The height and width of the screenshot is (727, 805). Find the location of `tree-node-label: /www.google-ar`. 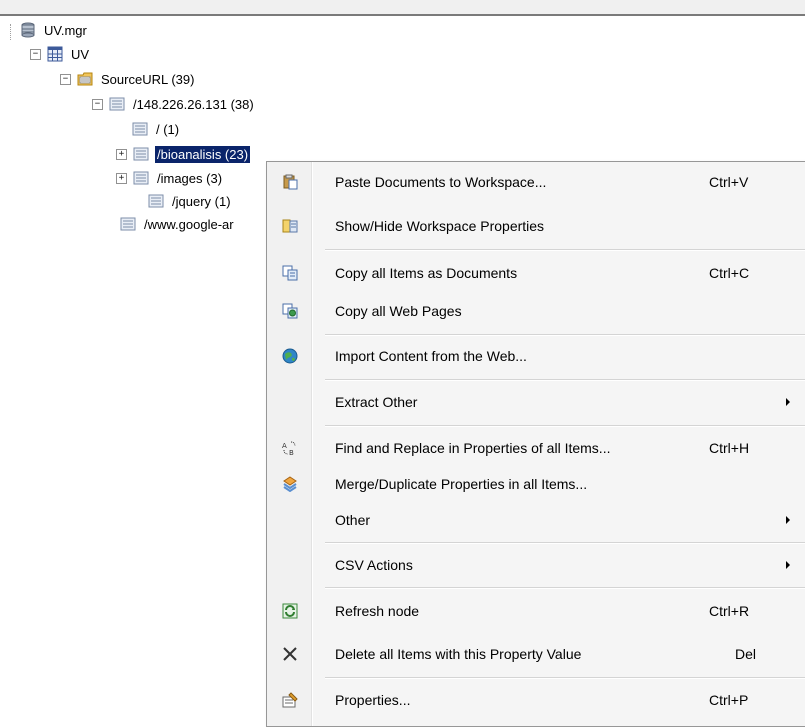

tree-node-label: /www.google-ar is located at coordinates (189, 224).